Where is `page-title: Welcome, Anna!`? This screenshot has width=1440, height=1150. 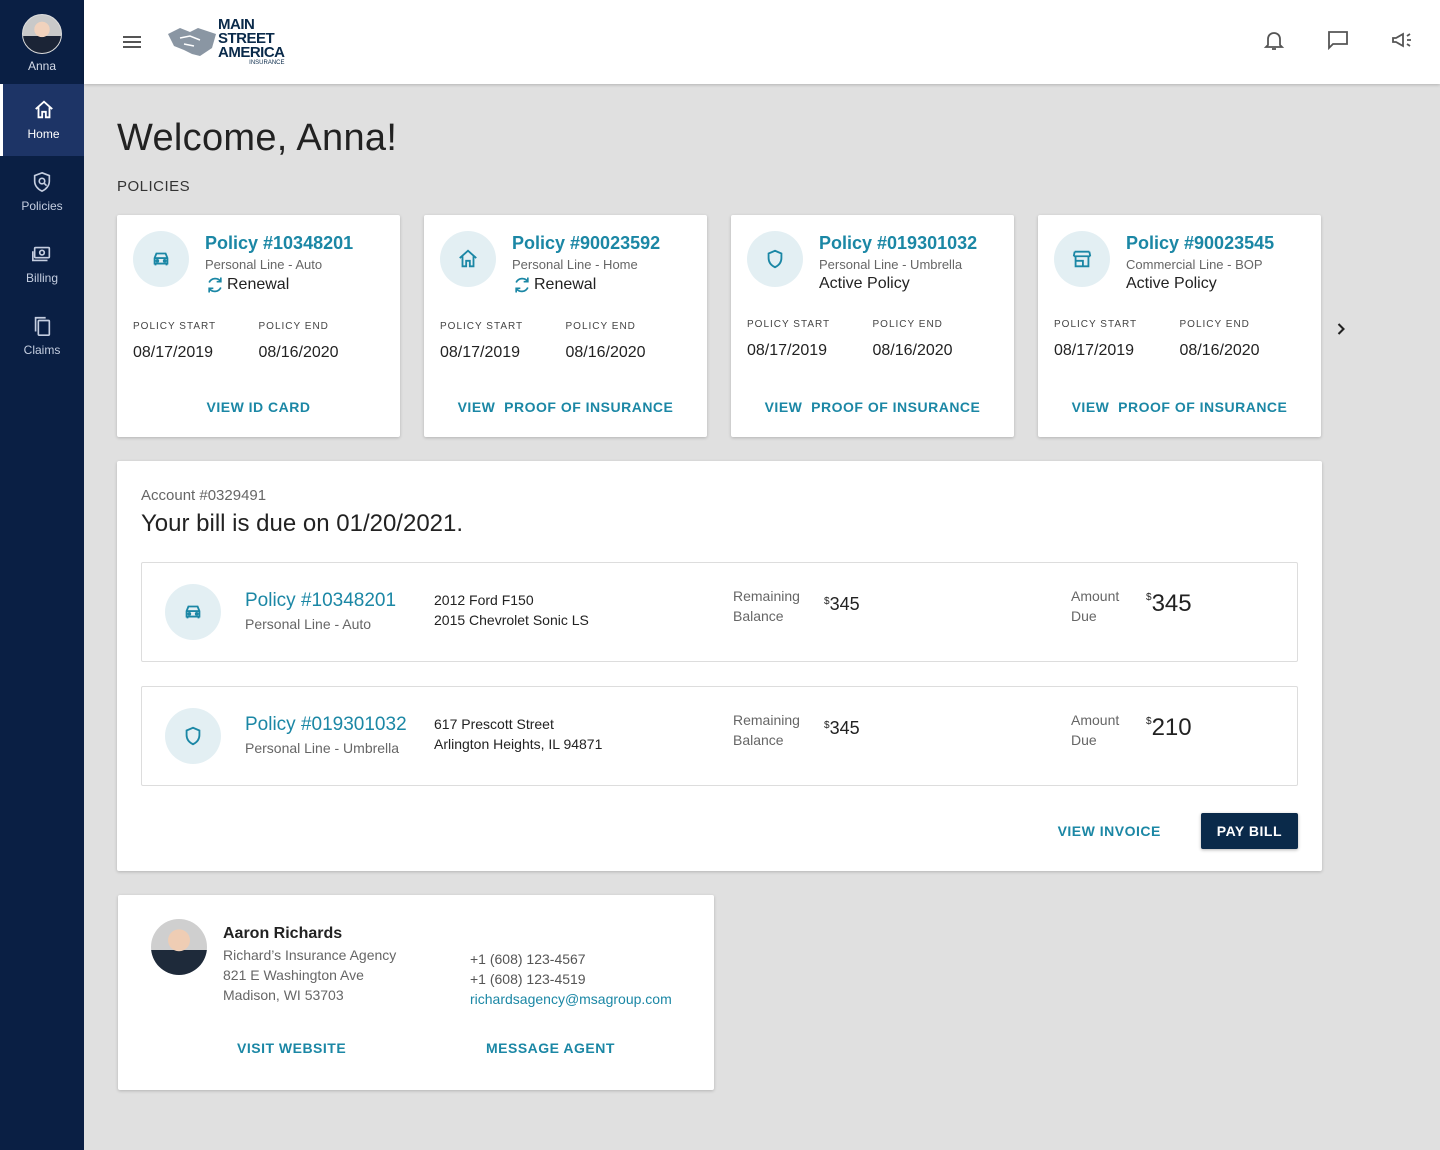 page-title: Welcome, Anna! is located at coordinates (257, 138).